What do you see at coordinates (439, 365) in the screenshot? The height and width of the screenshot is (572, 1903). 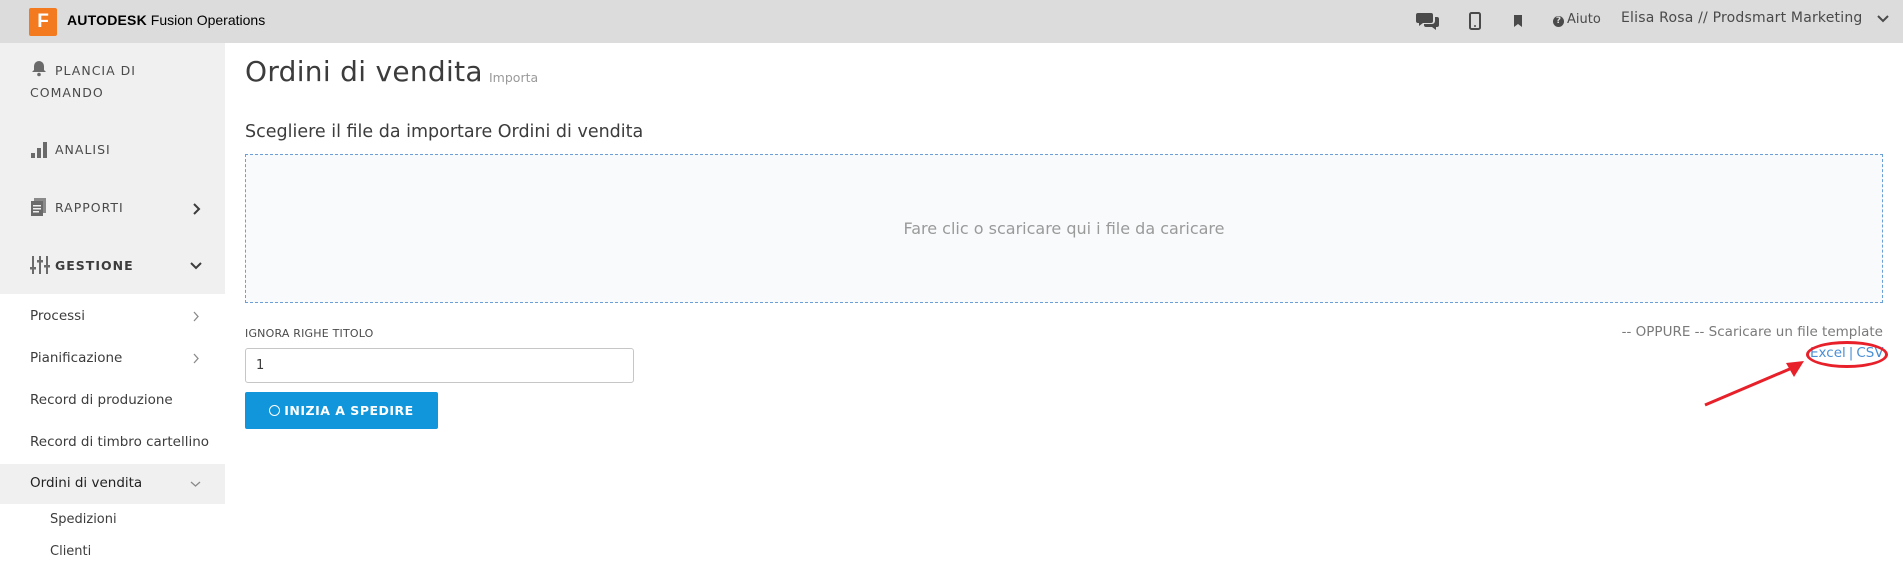 I see `skip-rows-input` at bounding box center [439, 365].